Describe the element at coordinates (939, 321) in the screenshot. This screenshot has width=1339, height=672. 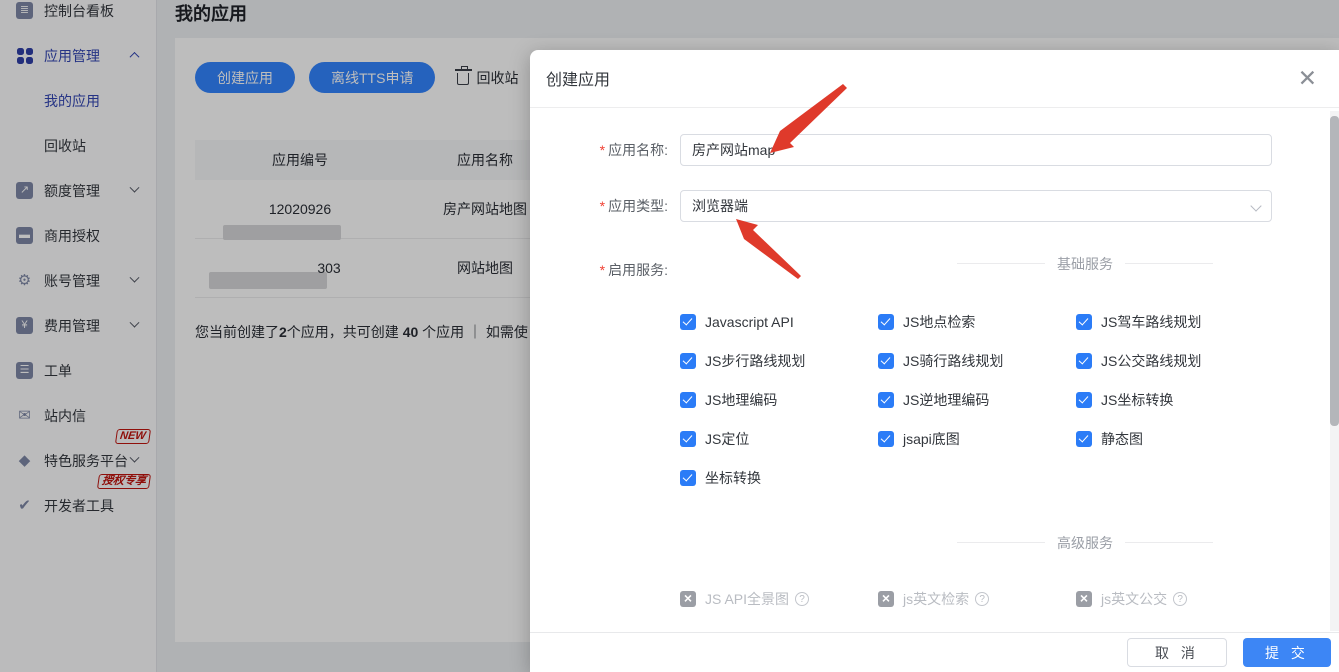
I see `service-label: JS地点检索` at that location.